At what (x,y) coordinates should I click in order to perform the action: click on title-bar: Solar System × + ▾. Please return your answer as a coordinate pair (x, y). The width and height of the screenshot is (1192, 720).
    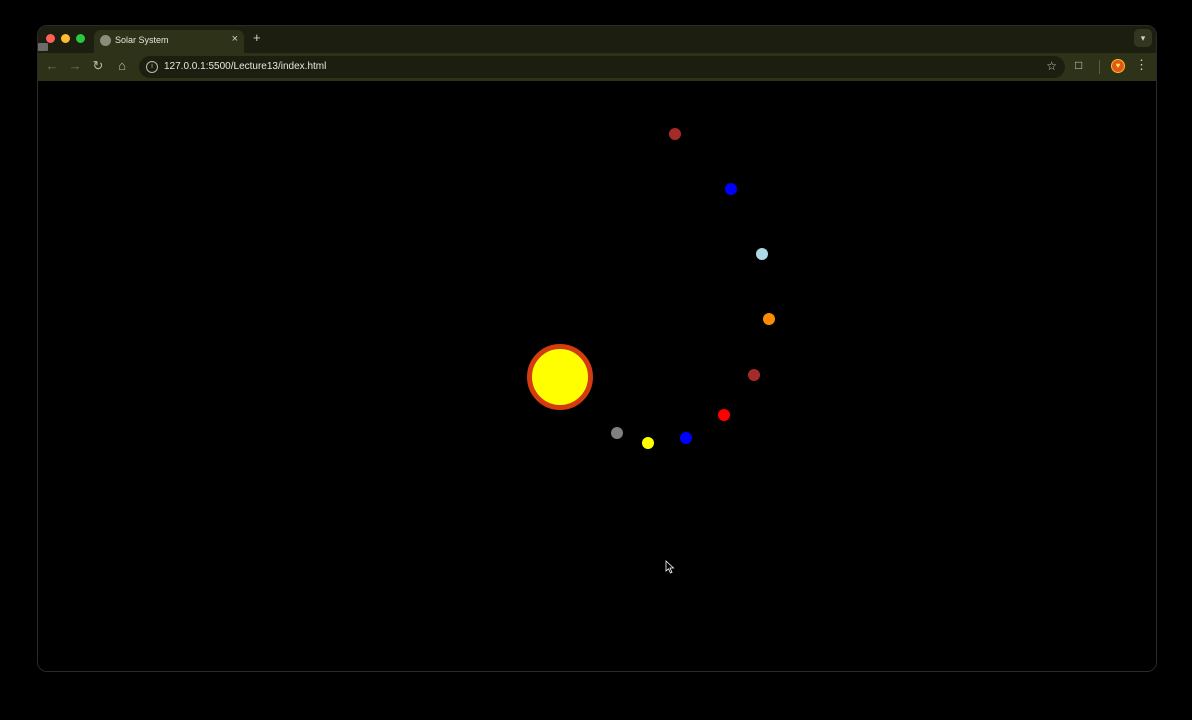
    Looking at the image, I should click on (597, 39).